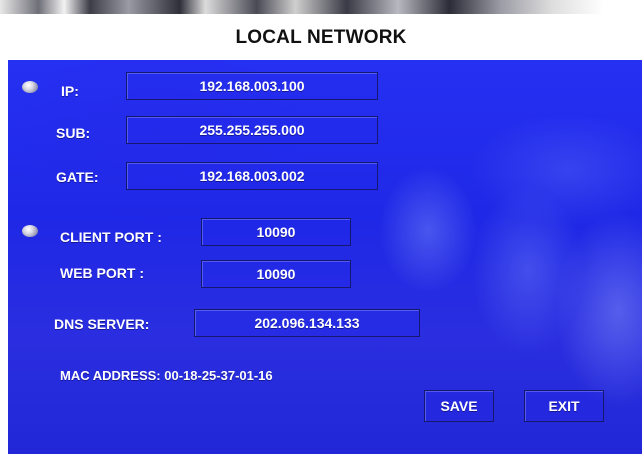 The width and height of the screenshot is (642, 454). I want to click on save-button: SAVE, so click(459, 406).